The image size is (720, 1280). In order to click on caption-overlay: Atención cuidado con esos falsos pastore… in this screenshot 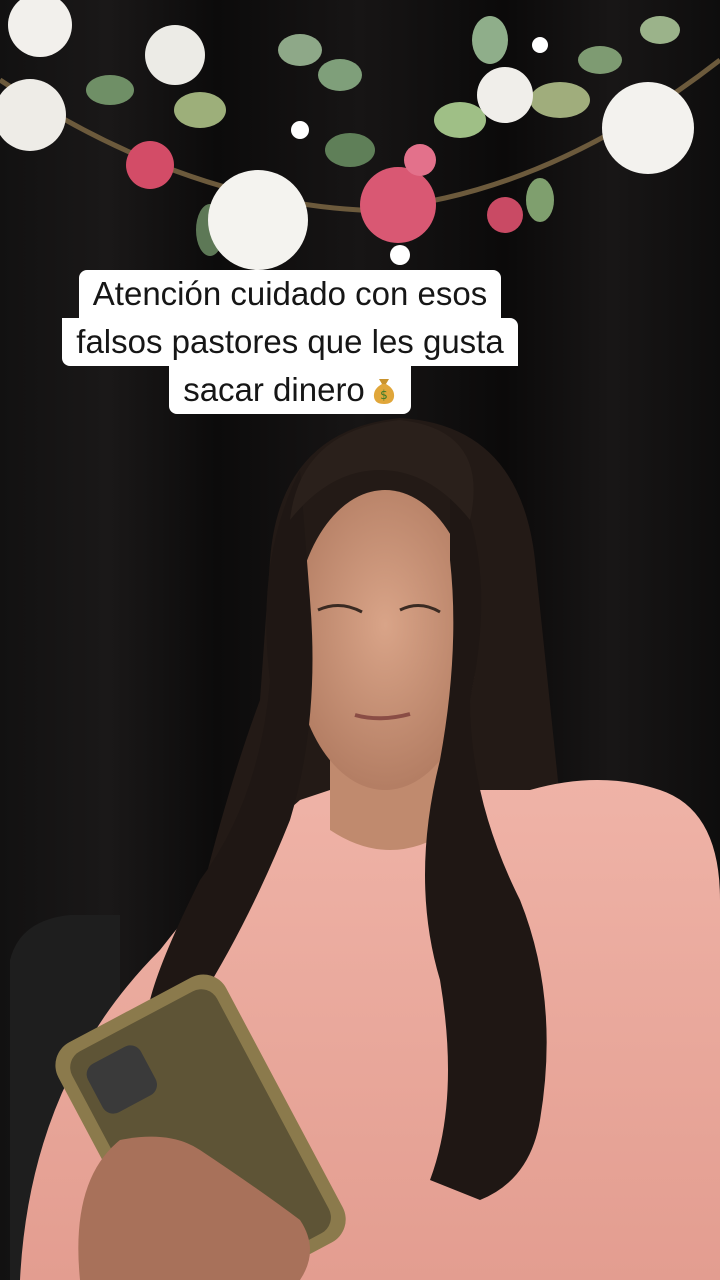, I will do `click(360, 342)`.